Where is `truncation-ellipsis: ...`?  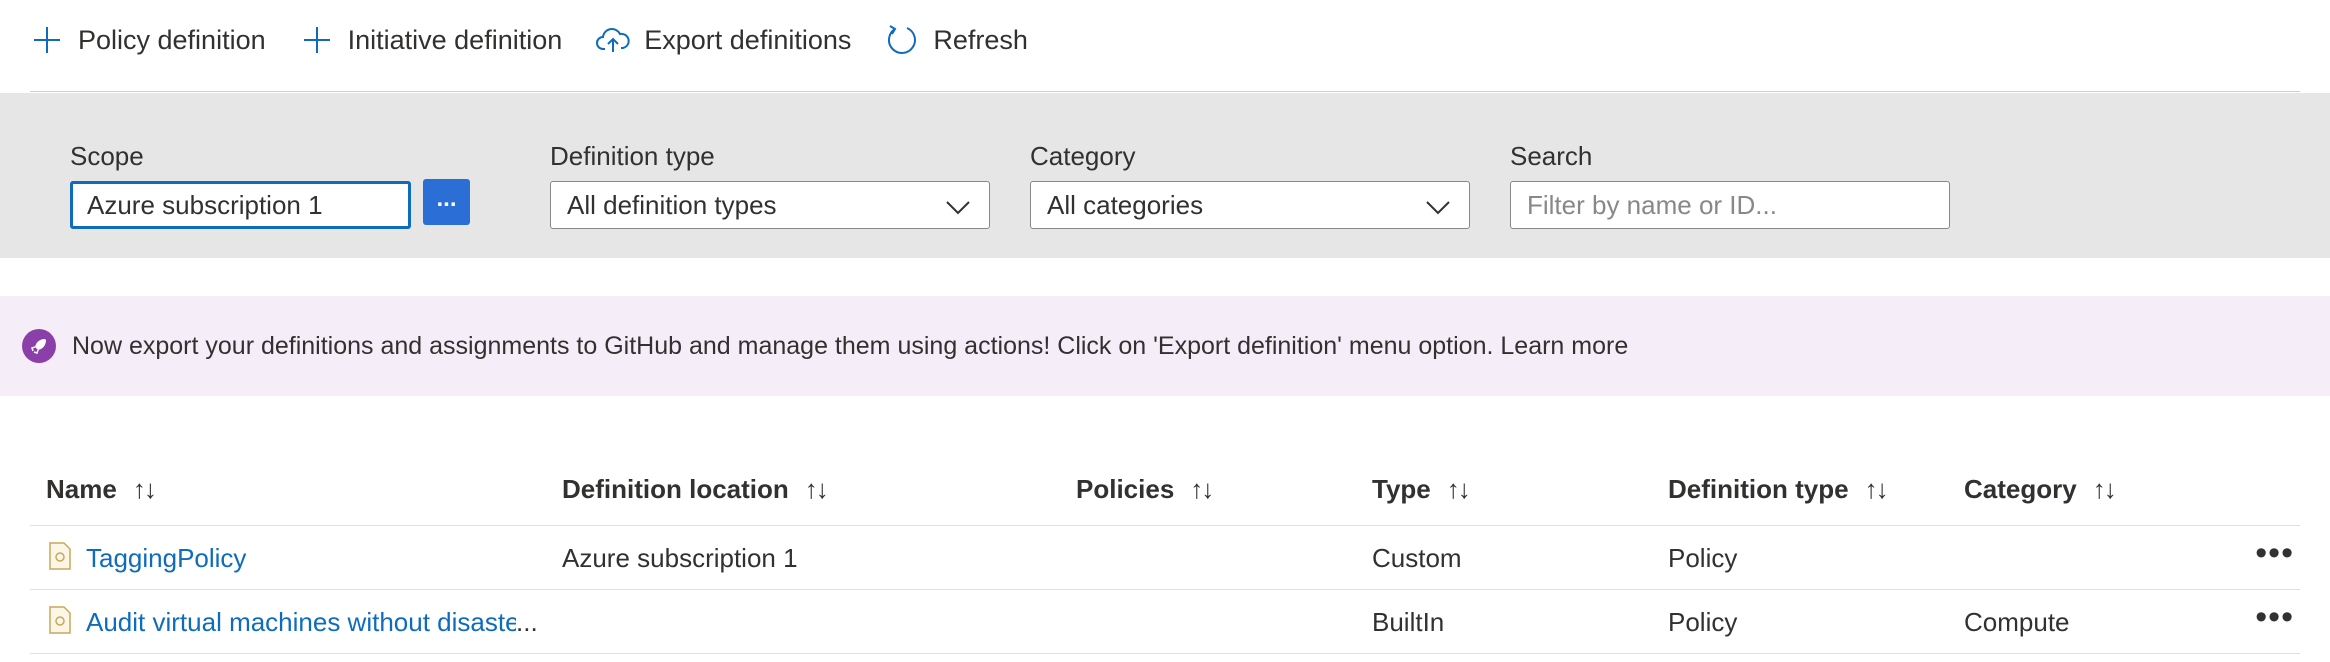
truncation-ellipsis: ... is located at coordinates (527, 622).